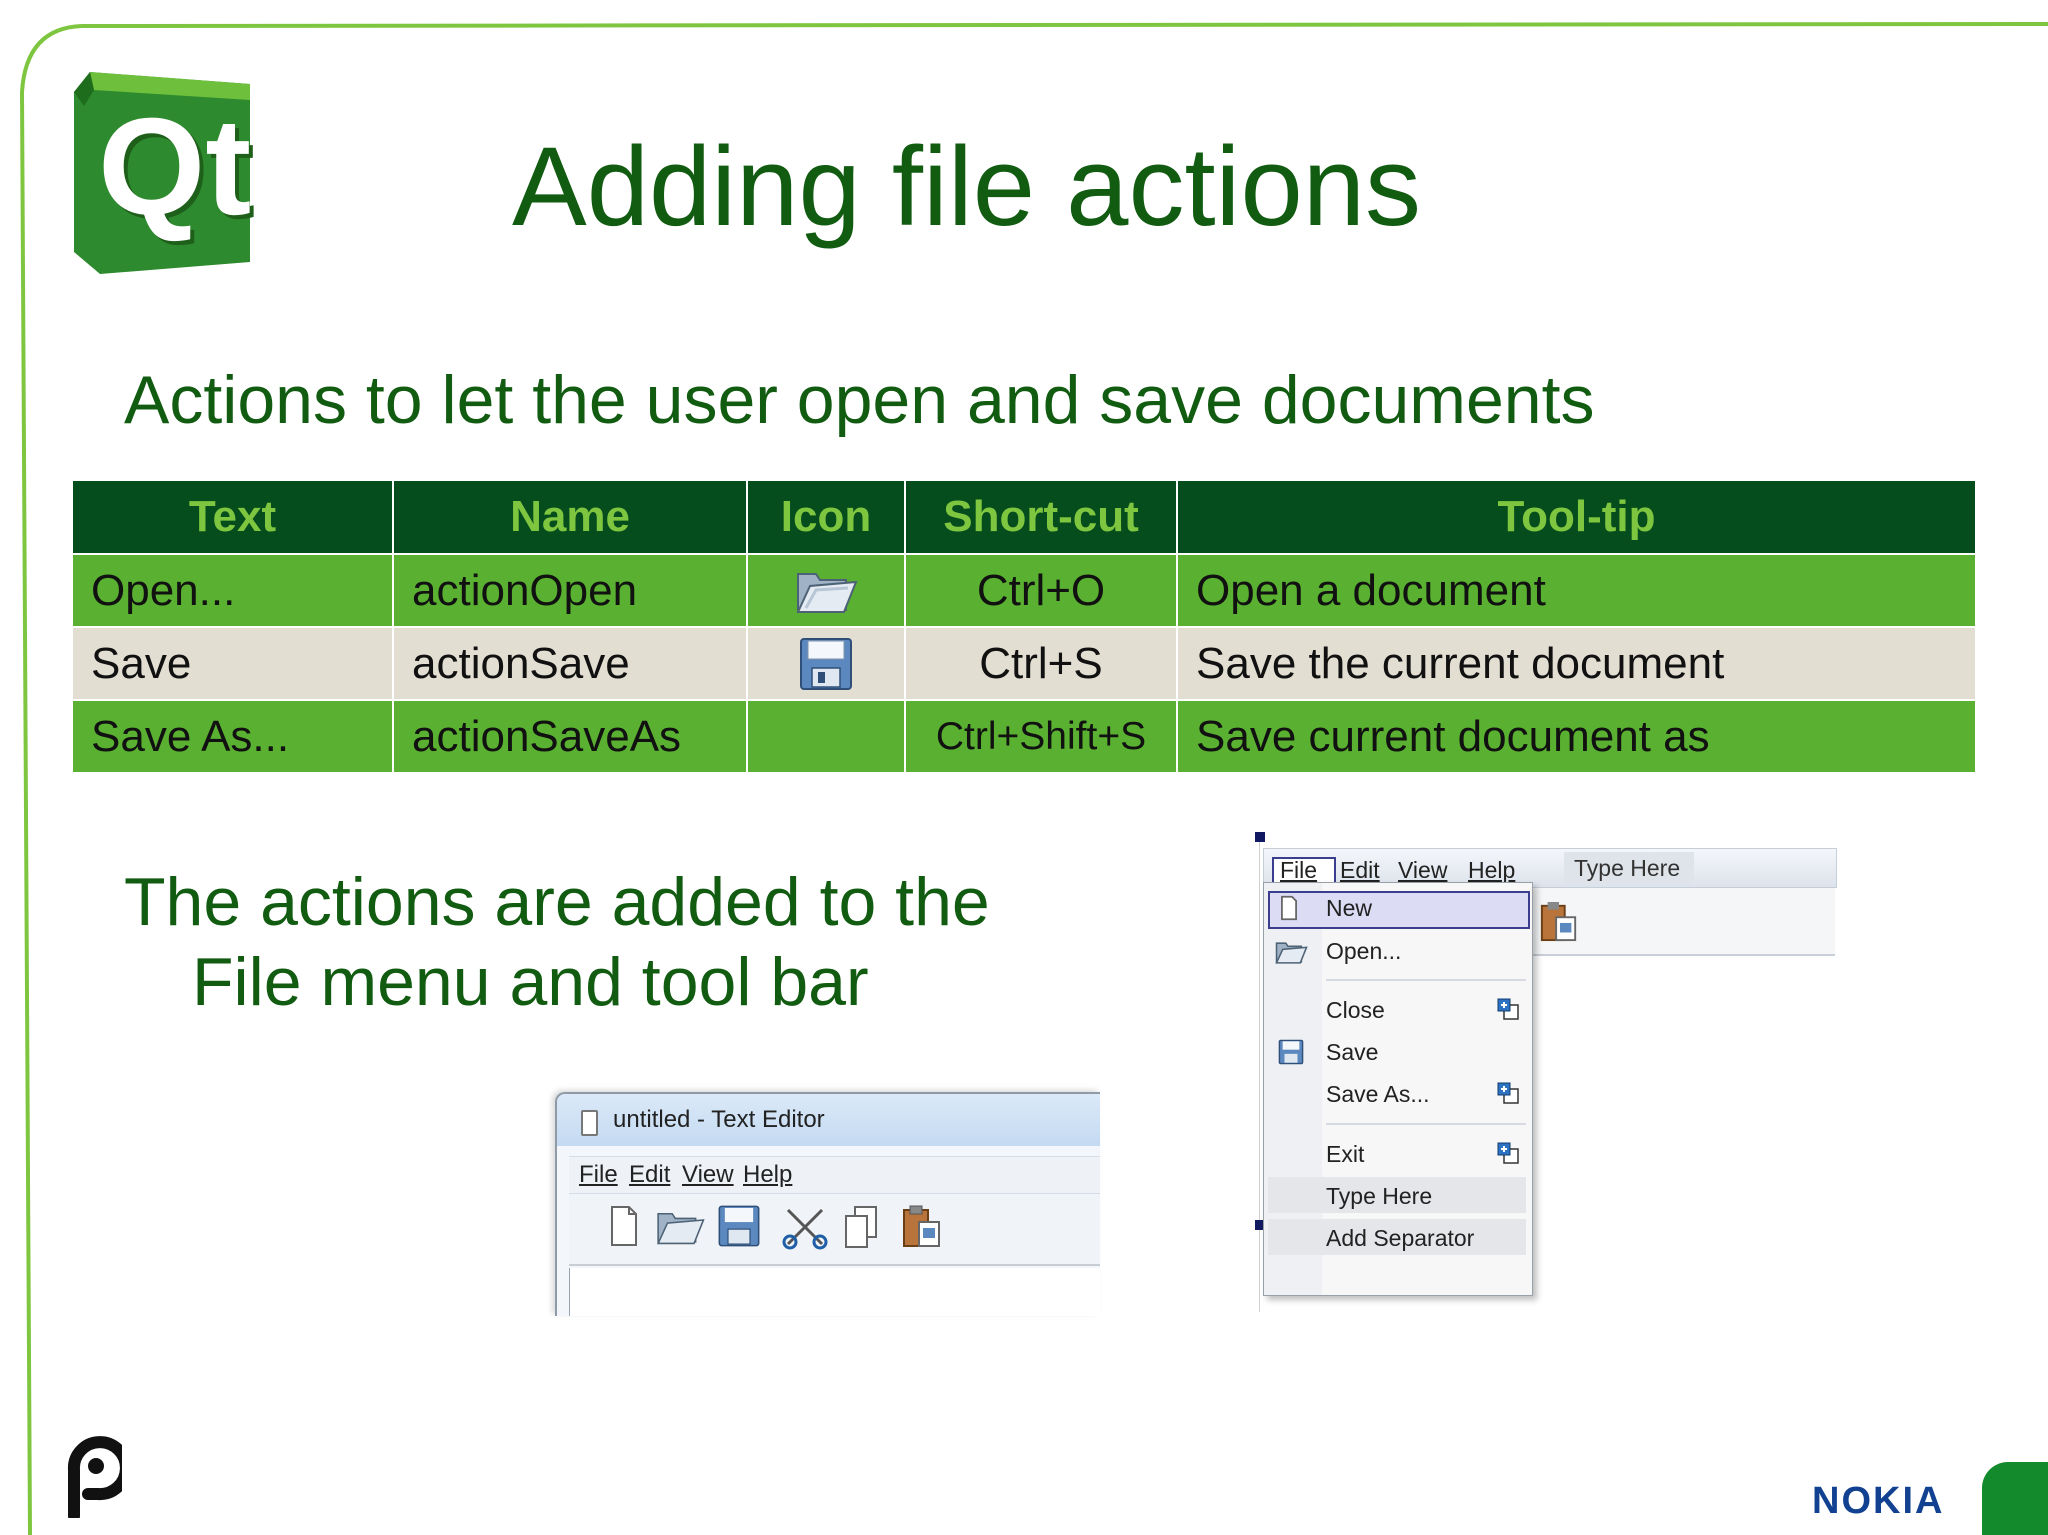 The image size is (2048, 1535). Describe the element at coordinates (805, 1227) in the screenshot. I see `scissors-icon` at that location.